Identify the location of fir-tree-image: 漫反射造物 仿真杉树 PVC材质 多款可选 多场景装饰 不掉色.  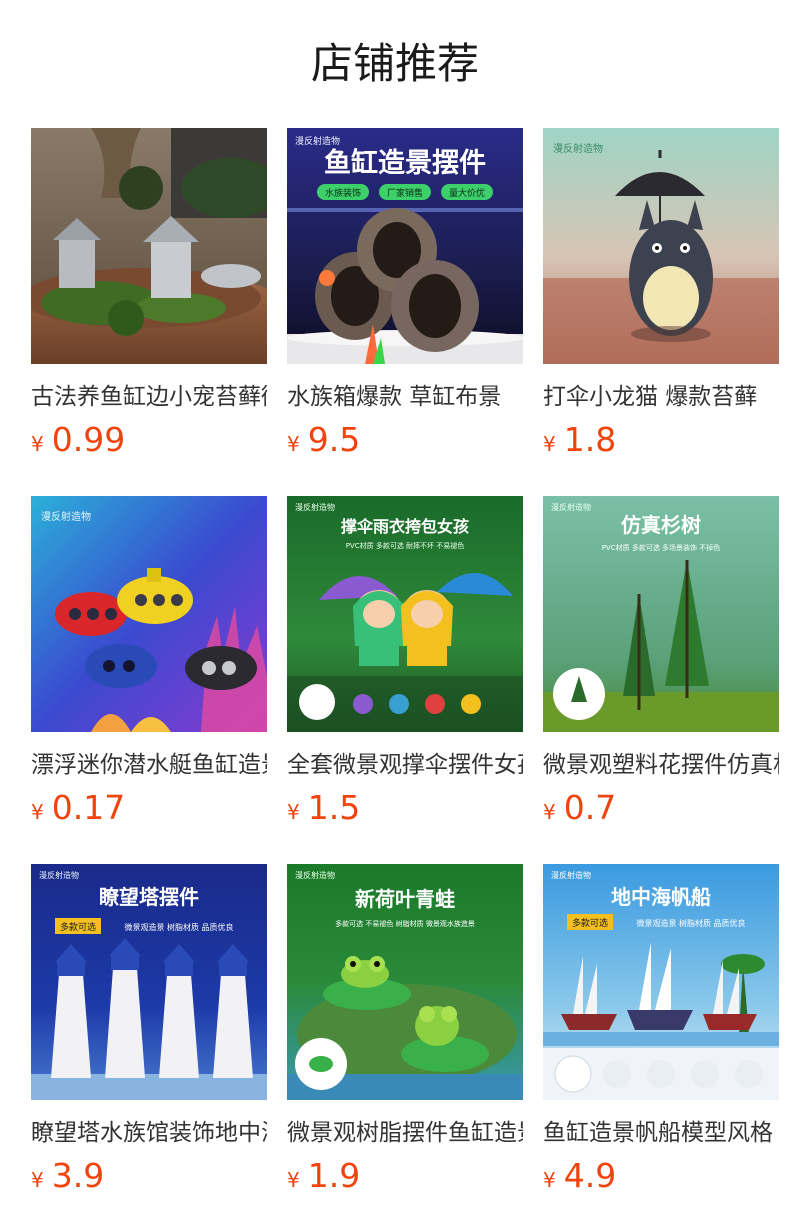
(661, 614).